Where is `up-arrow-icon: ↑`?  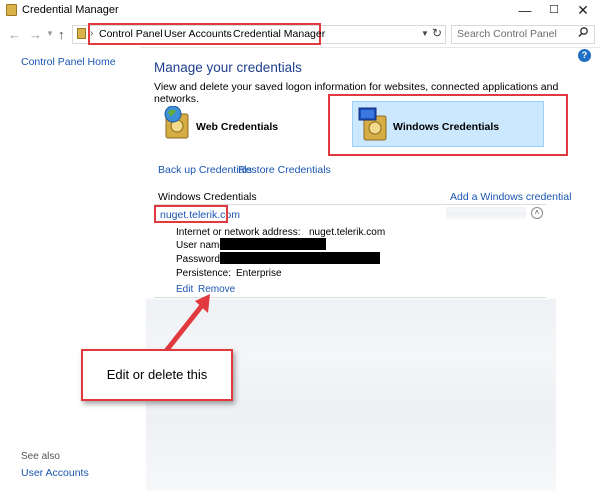
up-arrow-icon: ↑ is located at coordinates (61, 34).